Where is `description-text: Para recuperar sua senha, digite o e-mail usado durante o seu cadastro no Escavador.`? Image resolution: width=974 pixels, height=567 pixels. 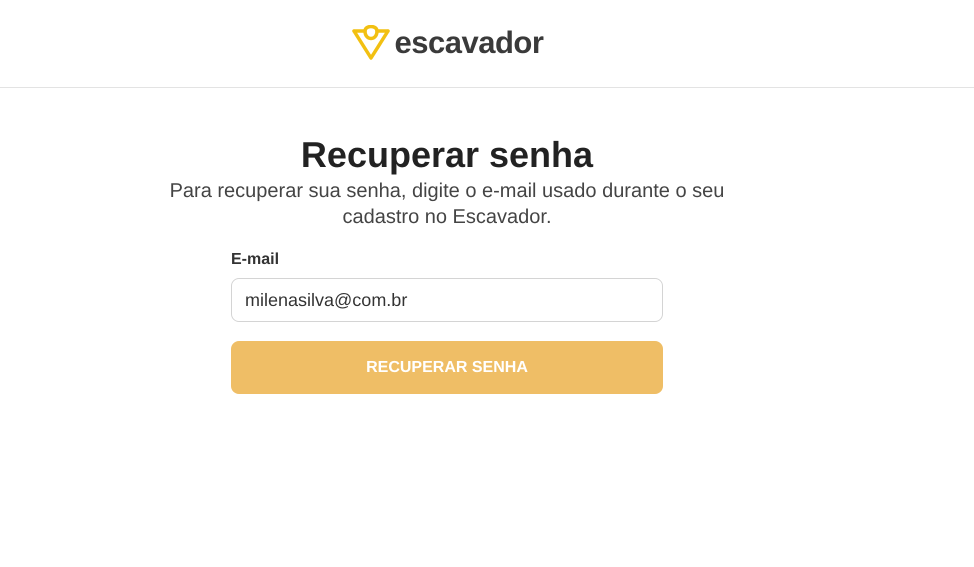 description-text: Para recuperar sua senha, digite o e-mail usado durante o seu cadastro no Escavador. is located at coordinates (447, 204).